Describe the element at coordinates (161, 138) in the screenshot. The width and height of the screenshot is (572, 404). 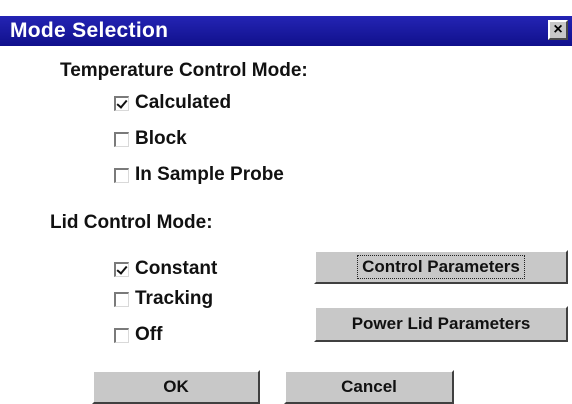
I see `block-label: Block` at that location.